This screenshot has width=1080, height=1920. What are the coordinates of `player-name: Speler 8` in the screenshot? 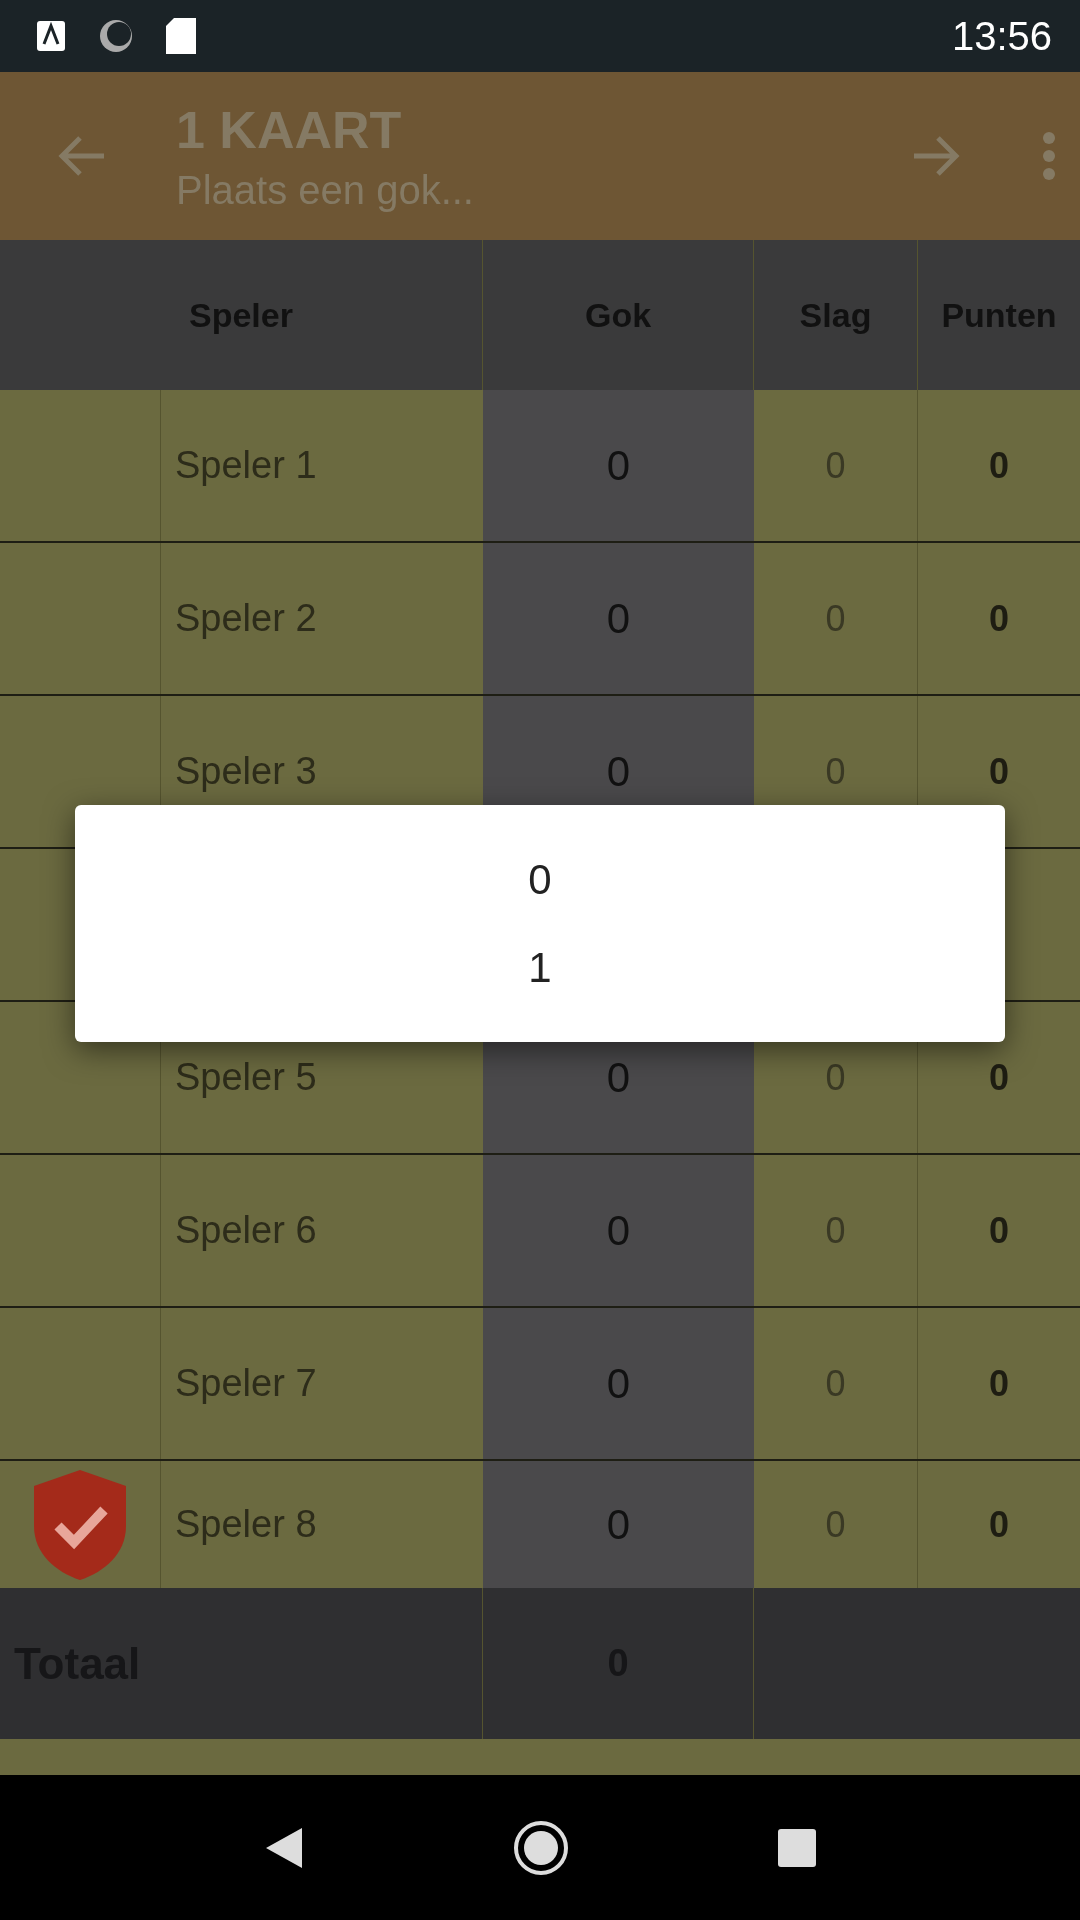 It's located at (246, 1524).